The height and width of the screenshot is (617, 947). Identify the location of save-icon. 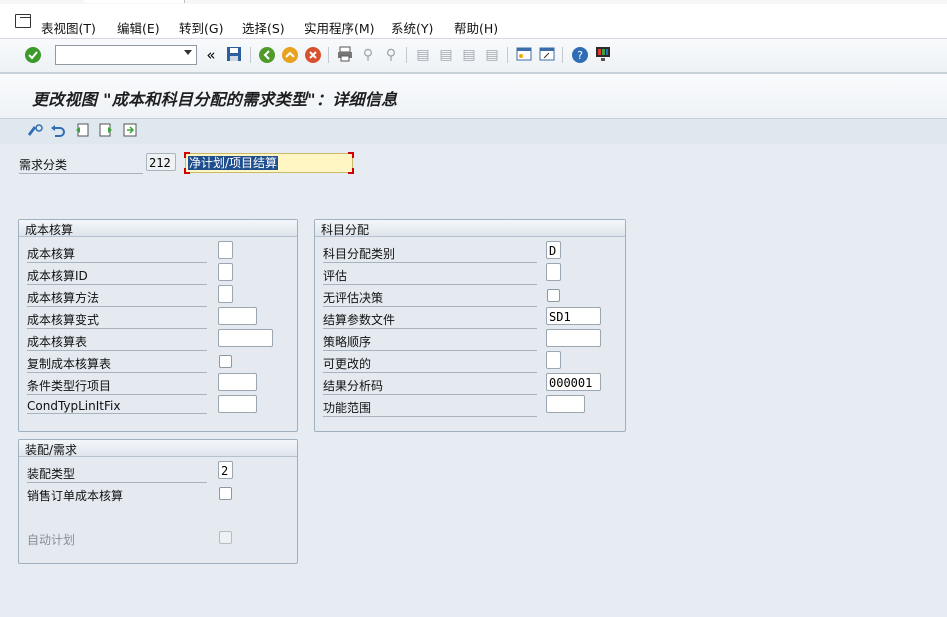
(234, 55).